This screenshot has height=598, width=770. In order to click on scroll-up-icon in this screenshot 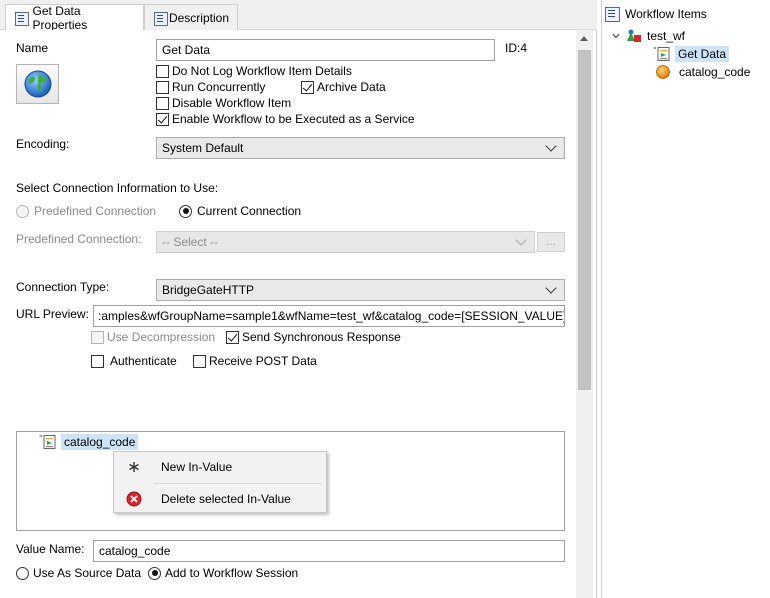, I will do `click(584, 38)`.